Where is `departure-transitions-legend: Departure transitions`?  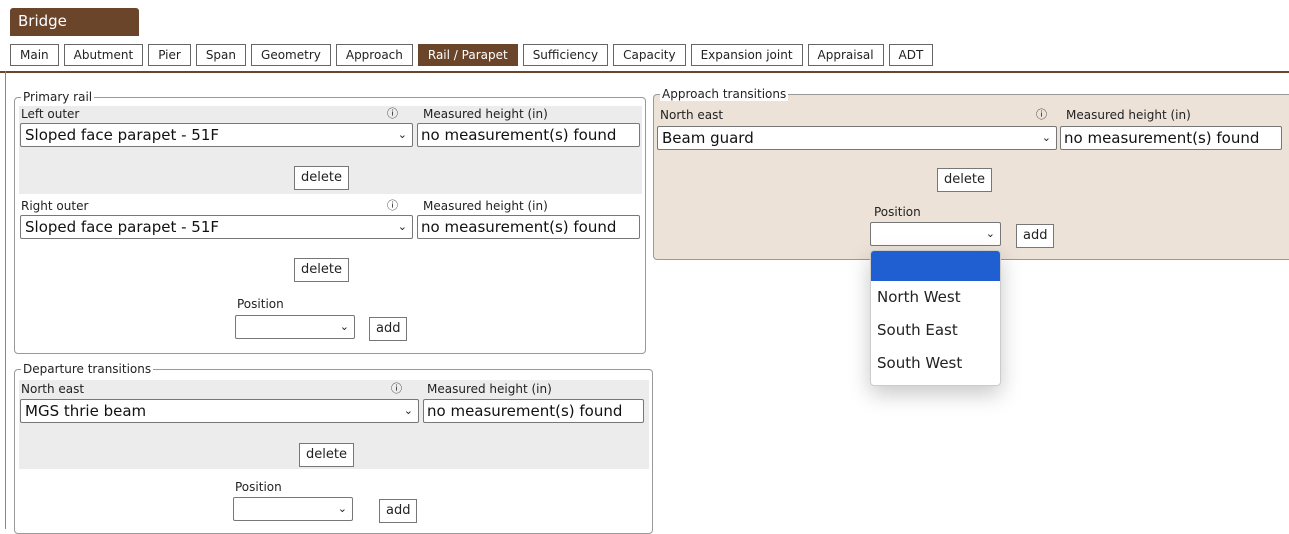 departure-transitions-legend: Departure transitions is located at coordinates (87, 369).